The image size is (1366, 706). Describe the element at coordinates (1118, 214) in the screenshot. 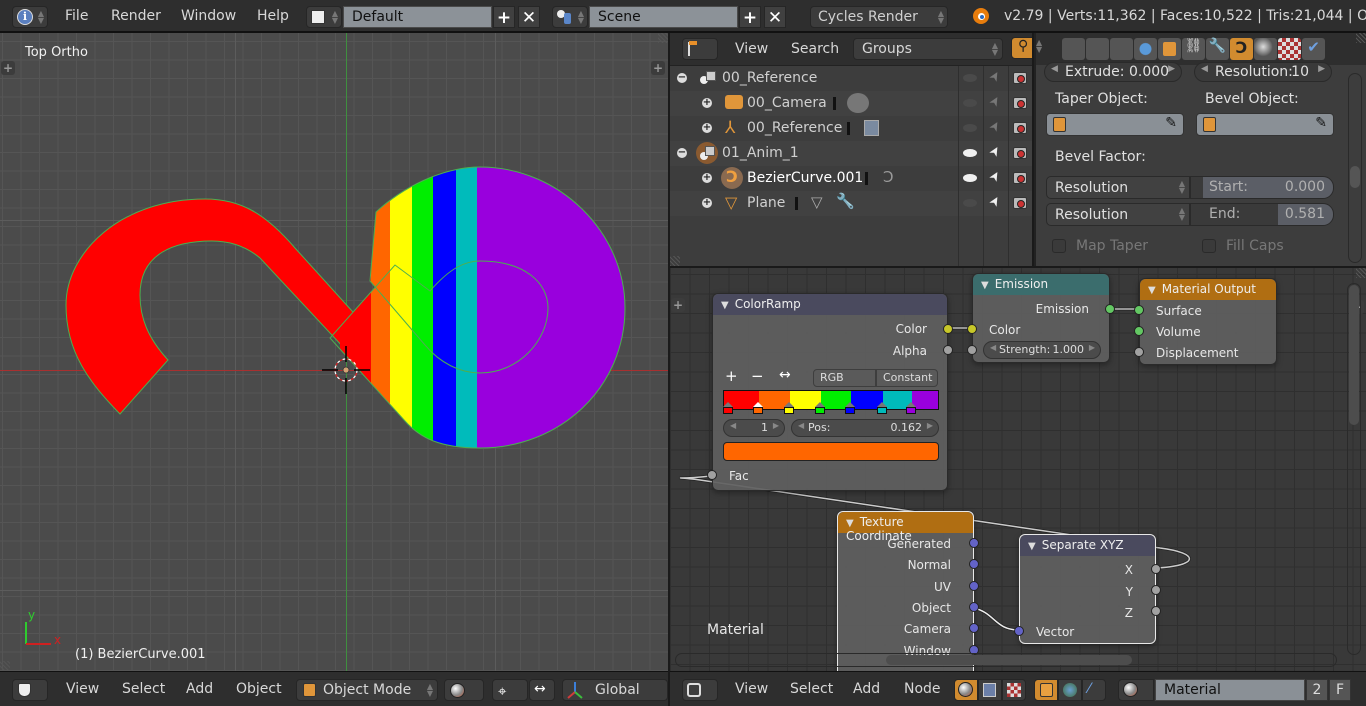

I see `bevel-end-mapping-dropdown: Resolution ▲ ▼` at that location.